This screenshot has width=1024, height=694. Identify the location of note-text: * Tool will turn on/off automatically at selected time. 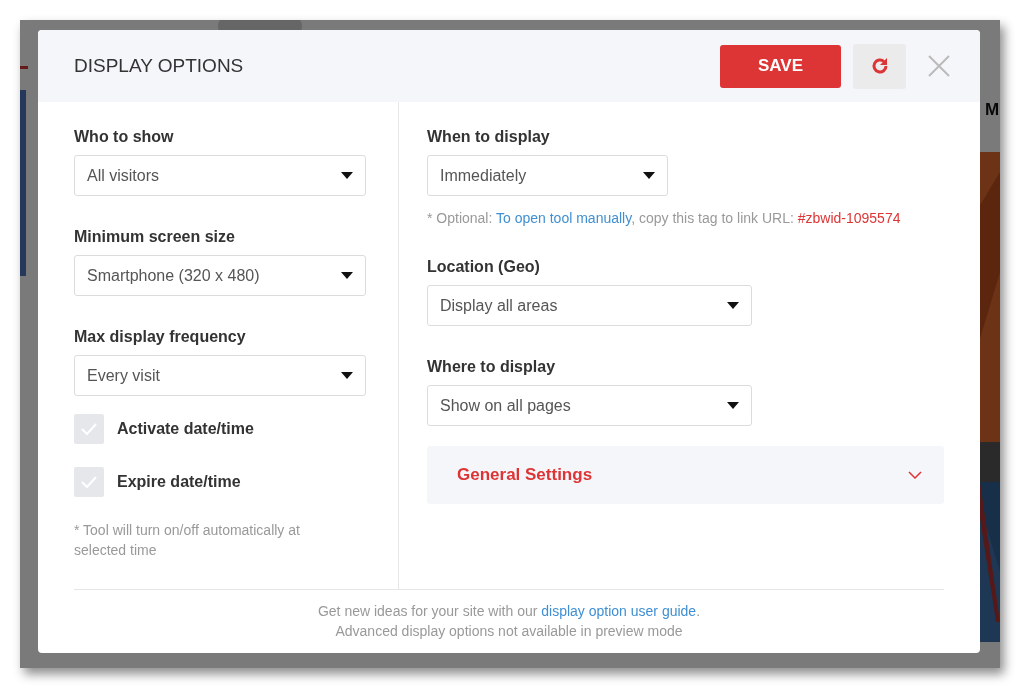
(187, 540).